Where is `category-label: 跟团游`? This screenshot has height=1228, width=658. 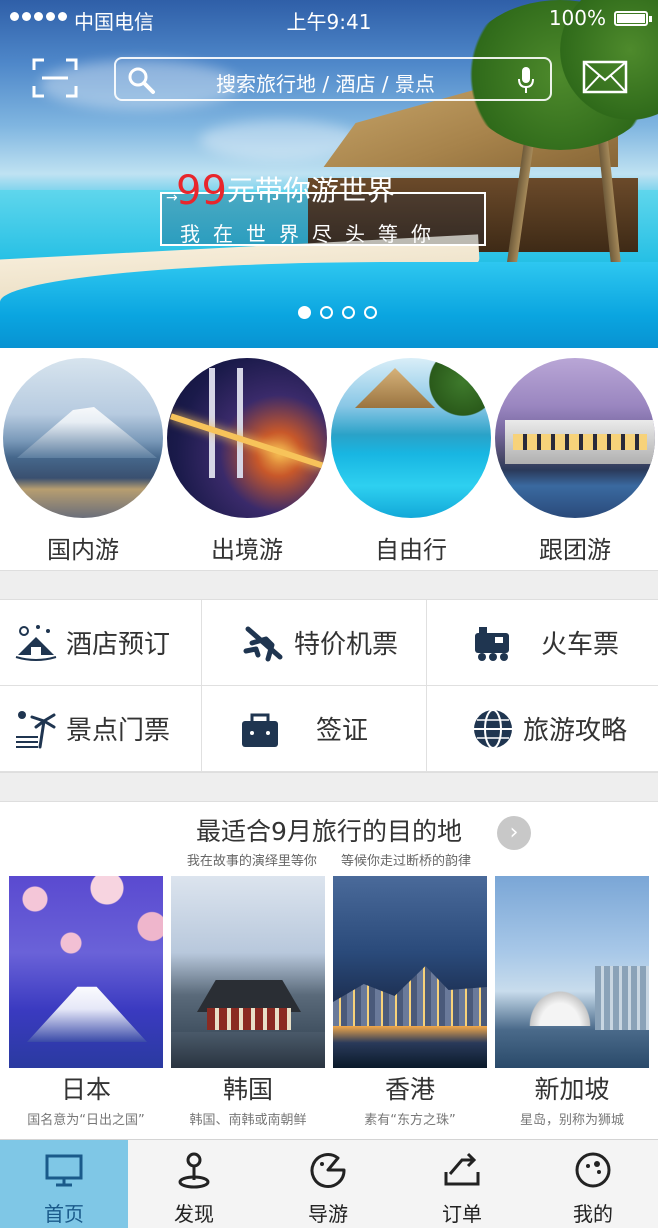 category-label: 跟团游 is located at coordinates (575, 550).